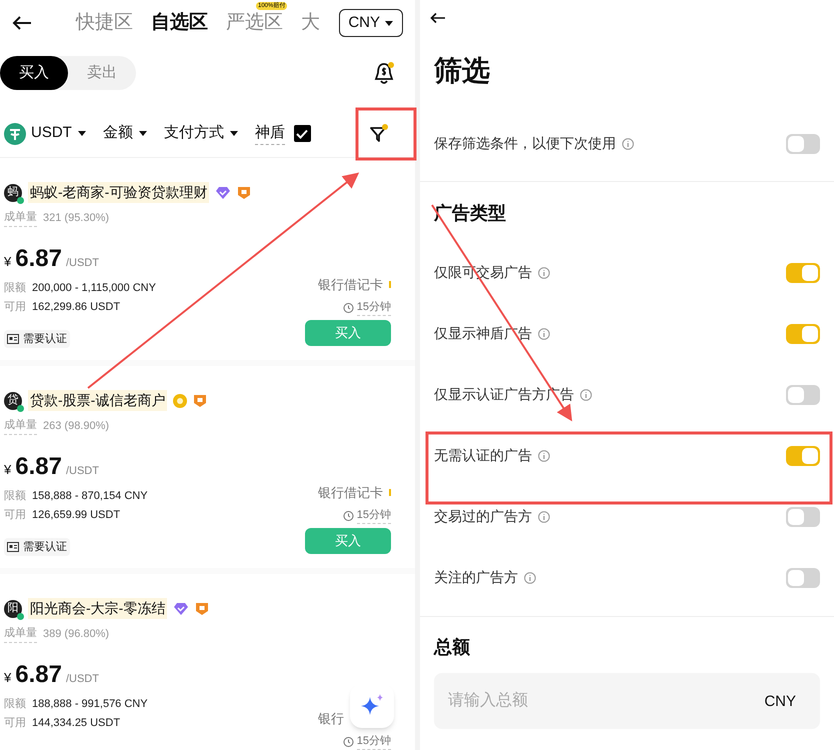 This screenshot has width=834, height=750. I want to click on filter-dropdown: 支付方式, so click(201, 133).